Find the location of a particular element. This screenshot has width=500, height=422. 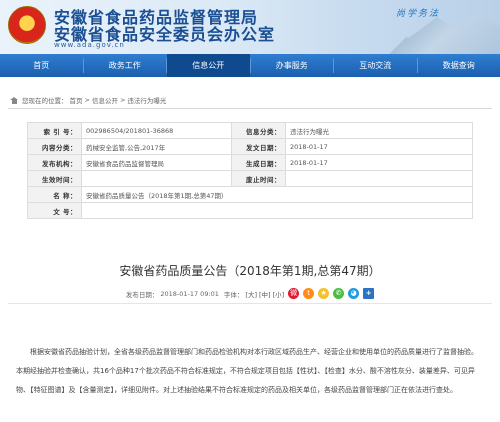

weibo-icon: 微 is located at coordinates (294, 293).